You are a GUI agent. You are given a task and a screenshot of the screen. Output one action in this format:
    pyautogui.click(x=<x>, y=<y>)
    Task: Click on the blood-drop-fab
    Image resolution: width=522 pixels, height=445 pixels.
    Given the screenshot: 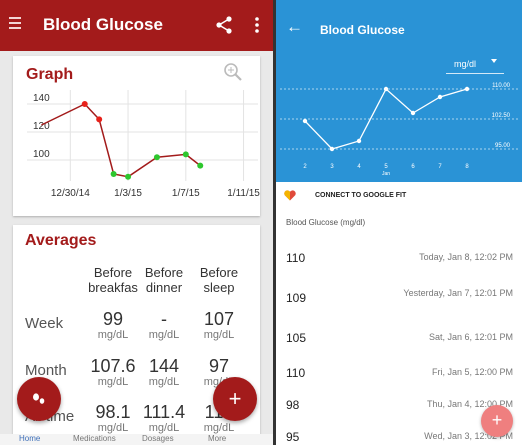 What is the action you would take?
    pyautogui.click(x=39, y=399)
    